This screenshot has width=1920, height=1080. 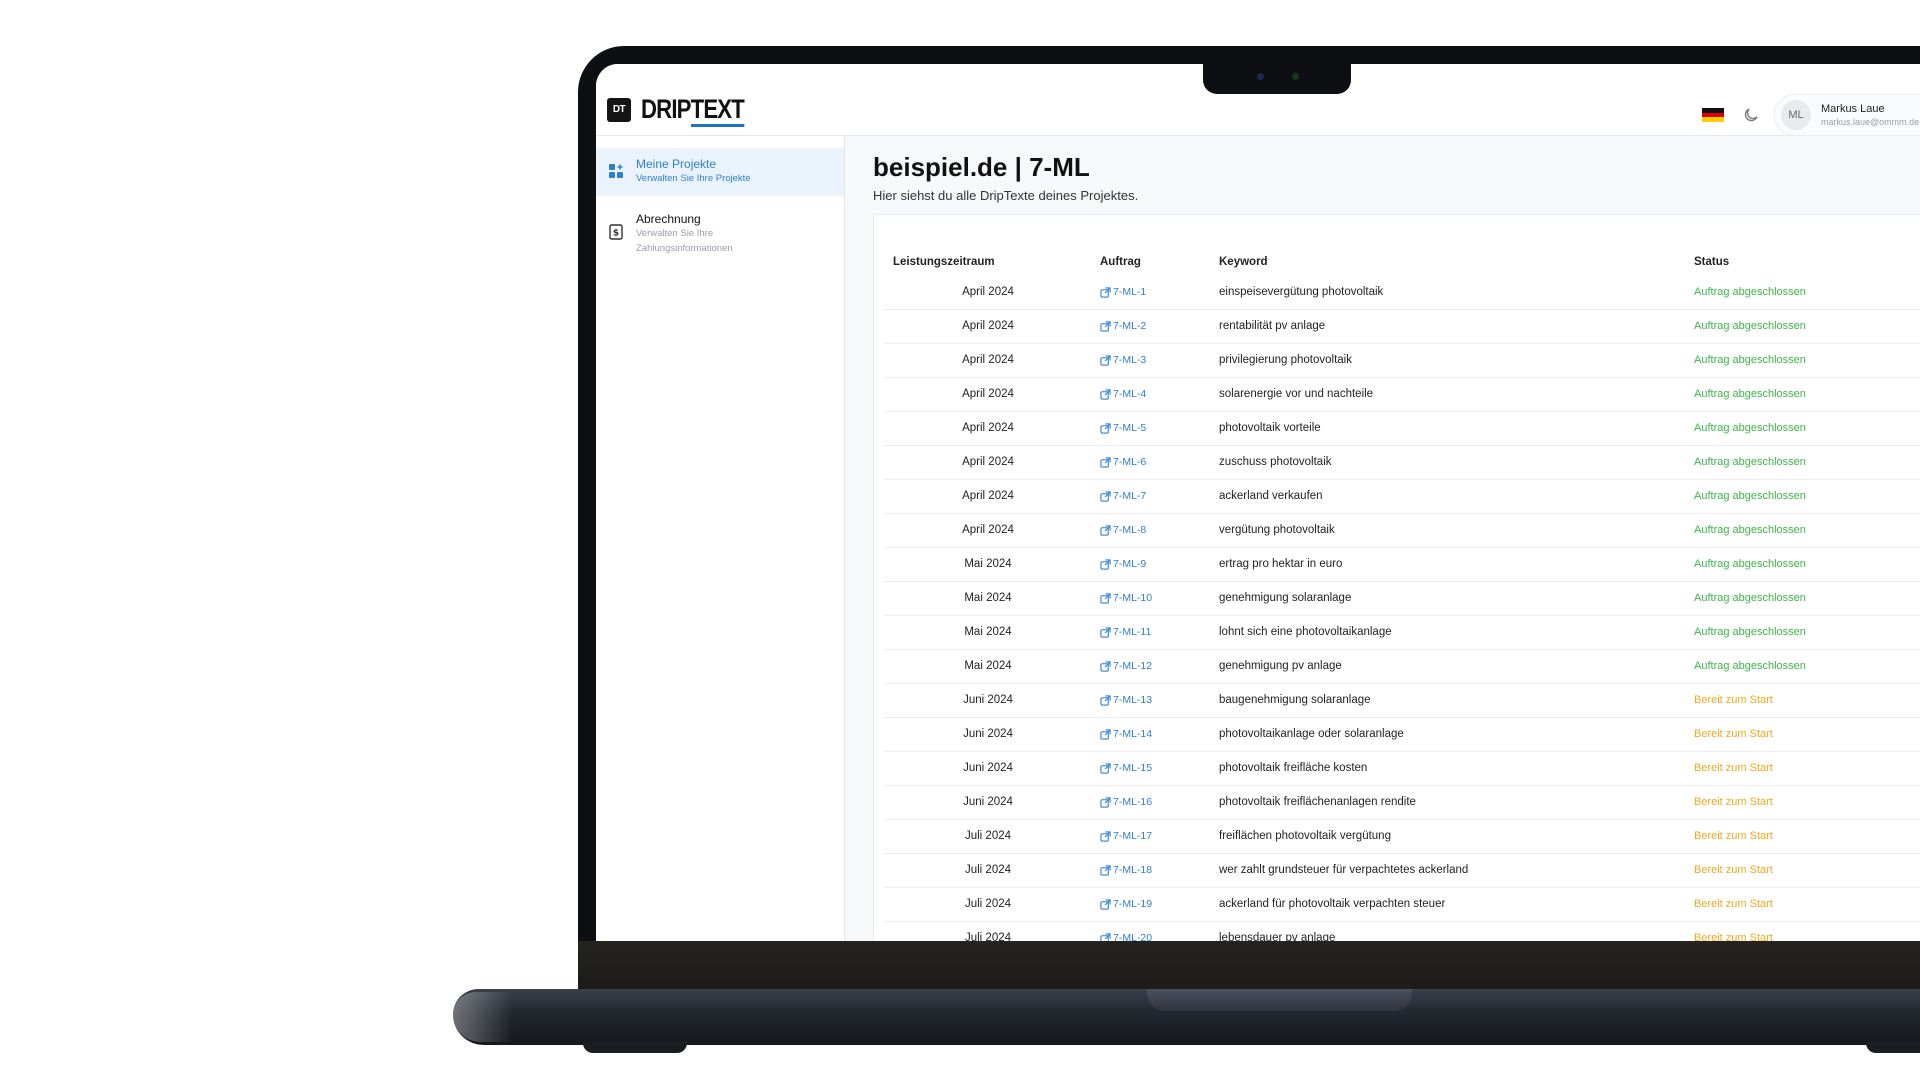 I want to click on order-link: 7-ML-11, so click(x=1125, y=632).